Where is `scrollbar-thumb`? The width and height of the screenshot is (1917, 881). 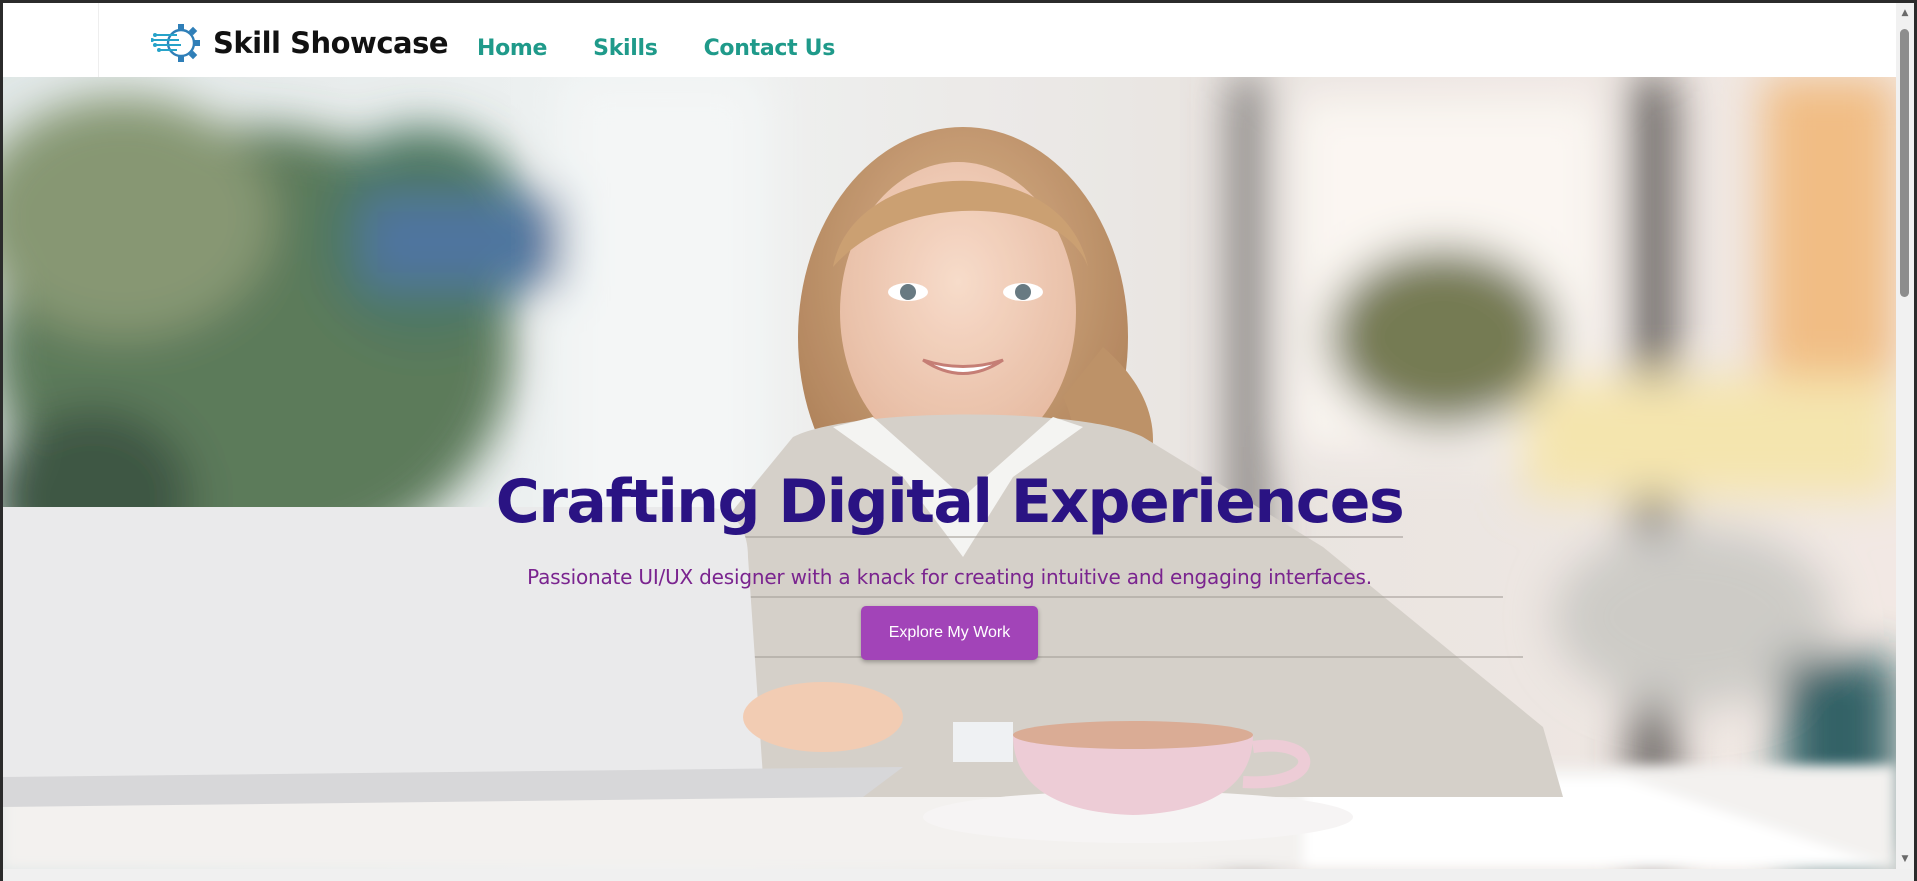 scrollbar-thumb is located at coordinates (1904, 163).